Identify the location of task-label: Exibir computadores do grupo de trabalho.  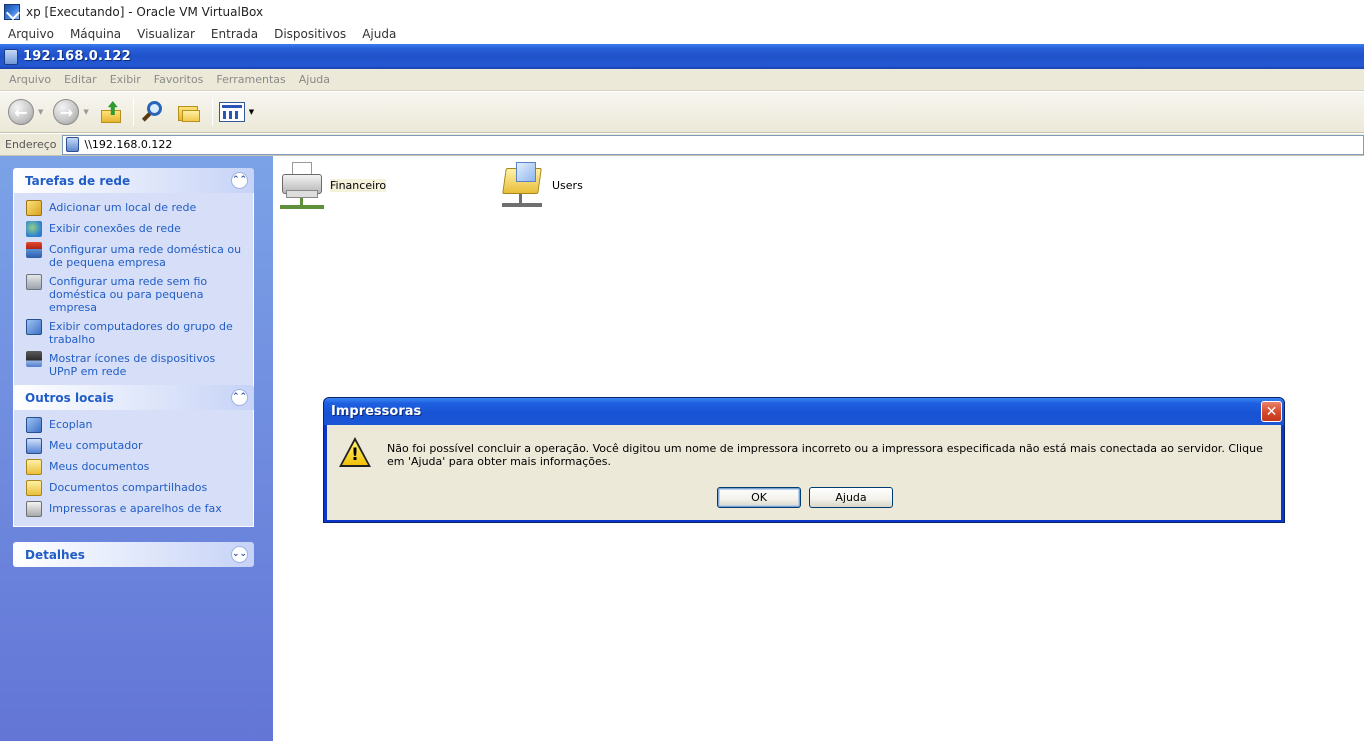
(141, 333).